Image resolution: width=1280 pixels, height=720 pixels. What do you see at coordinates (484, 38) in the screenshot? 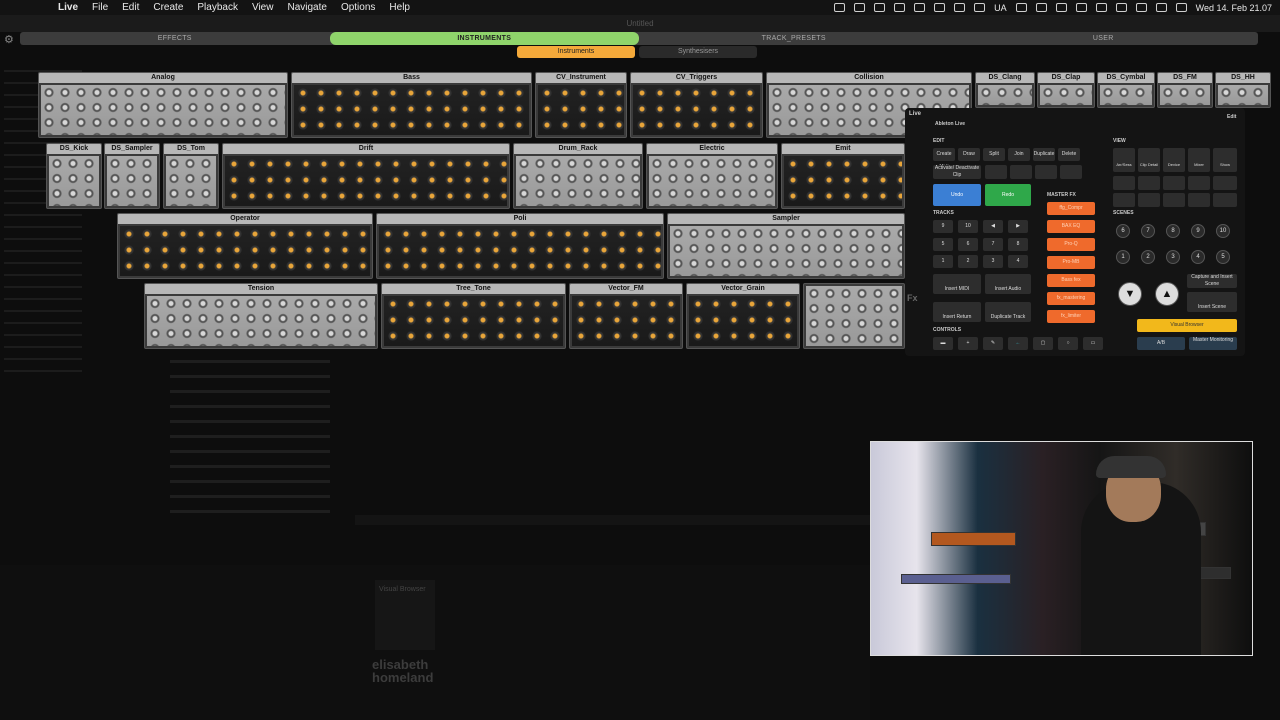
I see `tab-instruments: INSTRUMENTS` at bounding box center [484, 38].